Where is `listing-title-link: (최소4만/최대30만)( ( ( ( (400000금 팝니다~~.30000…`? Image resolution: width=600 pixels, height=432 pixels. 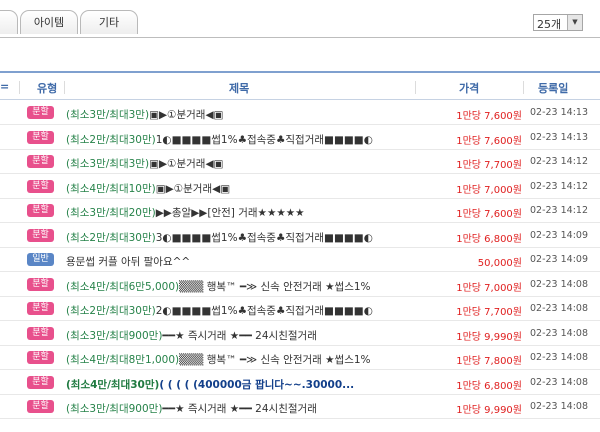
listing-title-link: (최소4만/최대30만)( ( ( ( (400000금 팝니다~~.30000… is located at coordinates (231, 384).